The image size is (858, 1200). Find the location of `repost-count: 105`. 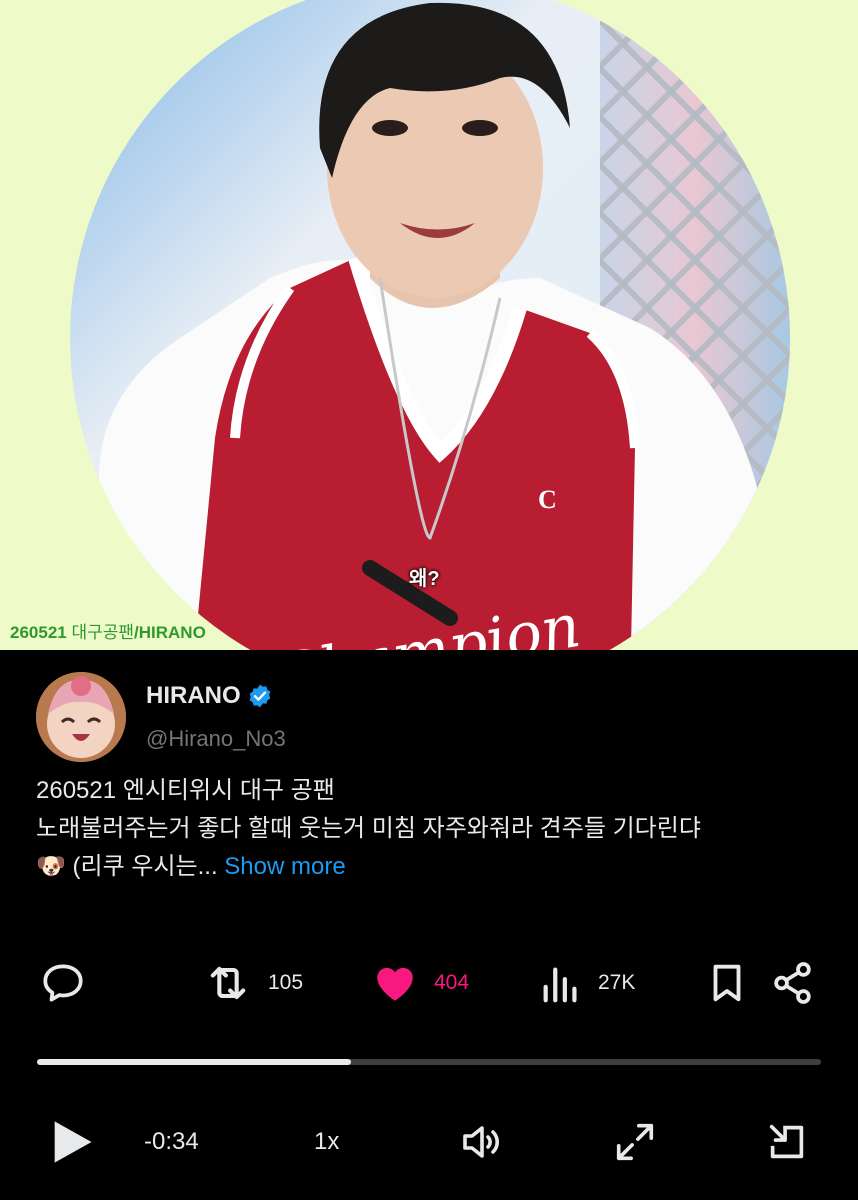

repost-count: 105 is located at coordinates (286, 982).